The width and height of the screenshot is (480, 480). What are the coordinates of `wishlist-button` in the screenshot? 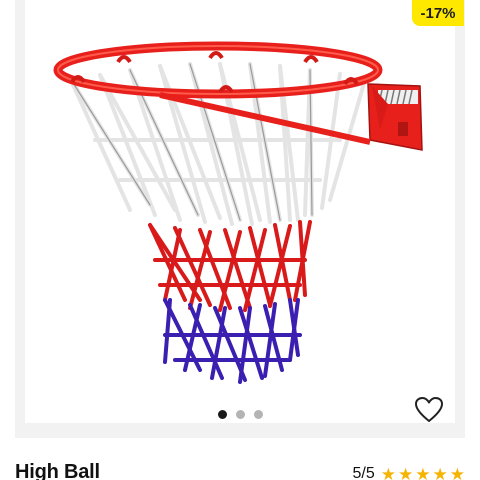 It's located at (429, 410).